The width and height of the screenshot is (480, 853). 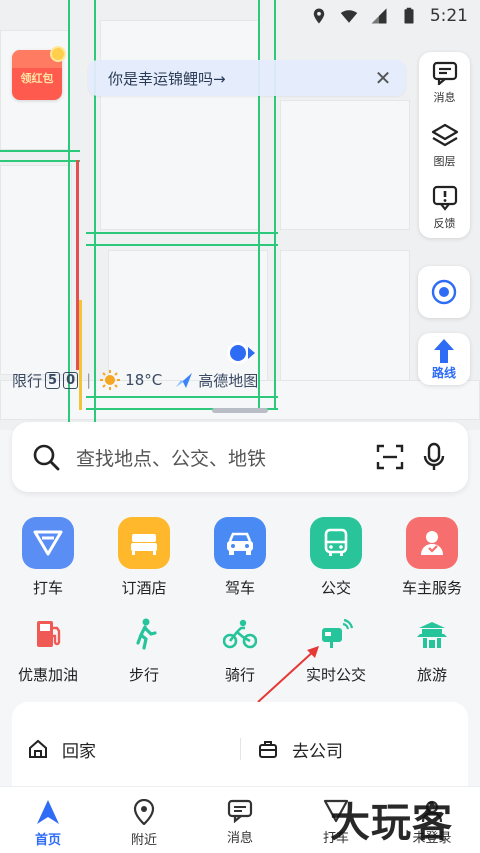 What do you see at coordinates (444, 223) in the screenshot?
I see `feedback-tool-label: 反馈` at bounding box center [444, 223].